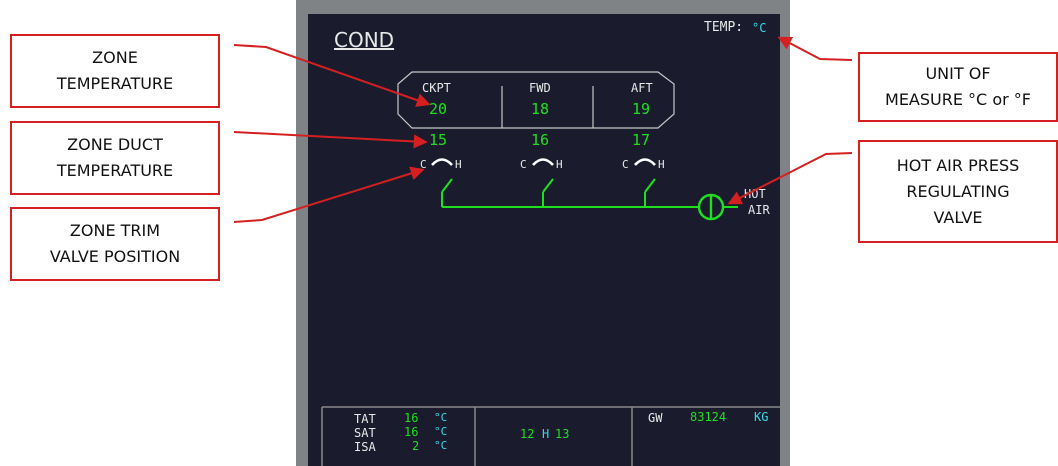 The height and width of the screenshot is (466, 1058). What do you see at coordinates (115, 158) in the screenshot?
I see `callout-zone-duct-temperature: ZONE DUCT TEMPERATURE` at bounding box center [115, 158].